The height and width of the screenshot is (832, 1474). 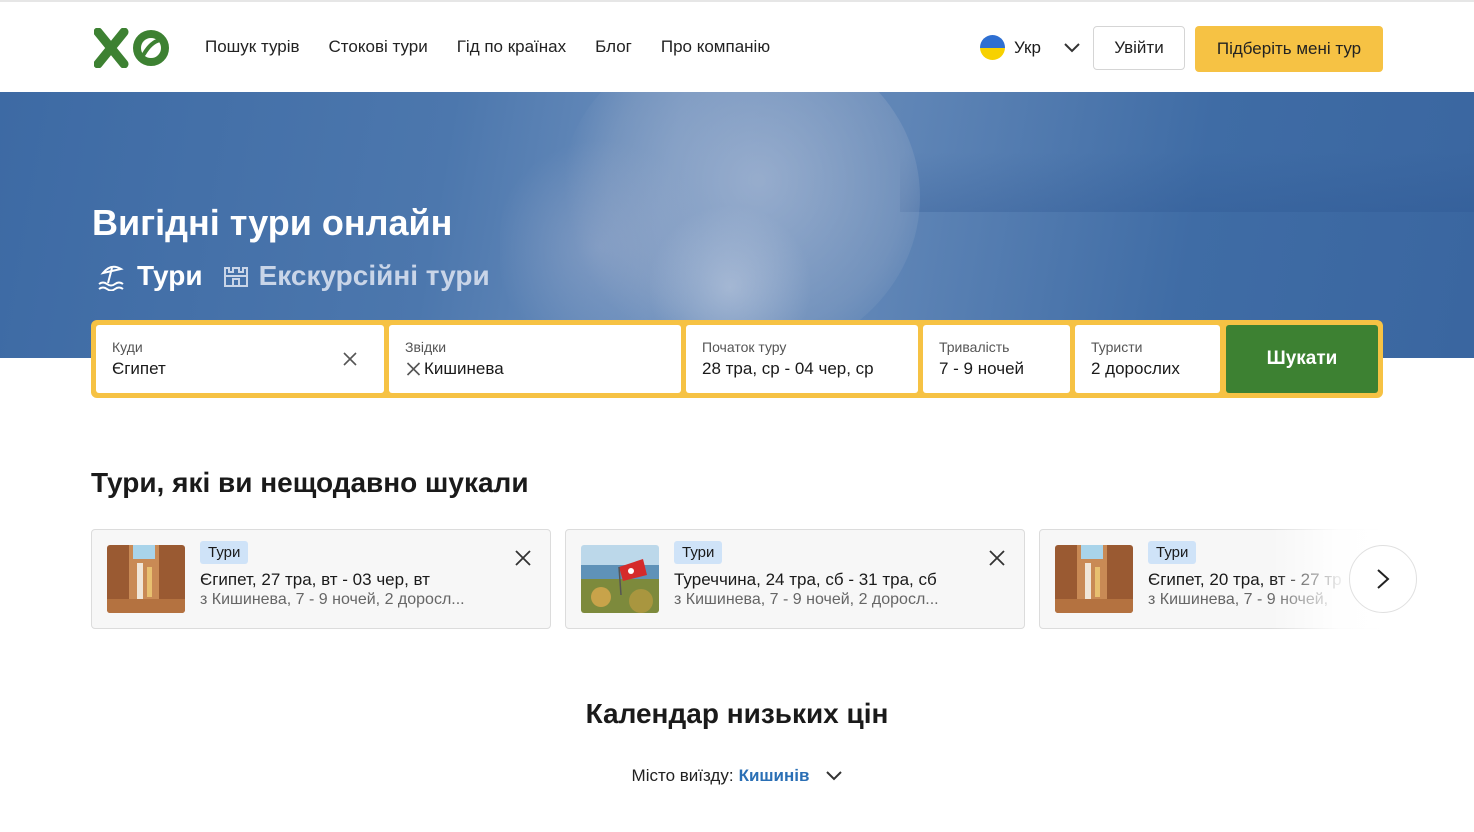 What do you see at coordinates (310, 482) in the screenshot?
I see `recent-searches-title: Тури, які ви нещодавно шукали` at bounding box center [310, 482].